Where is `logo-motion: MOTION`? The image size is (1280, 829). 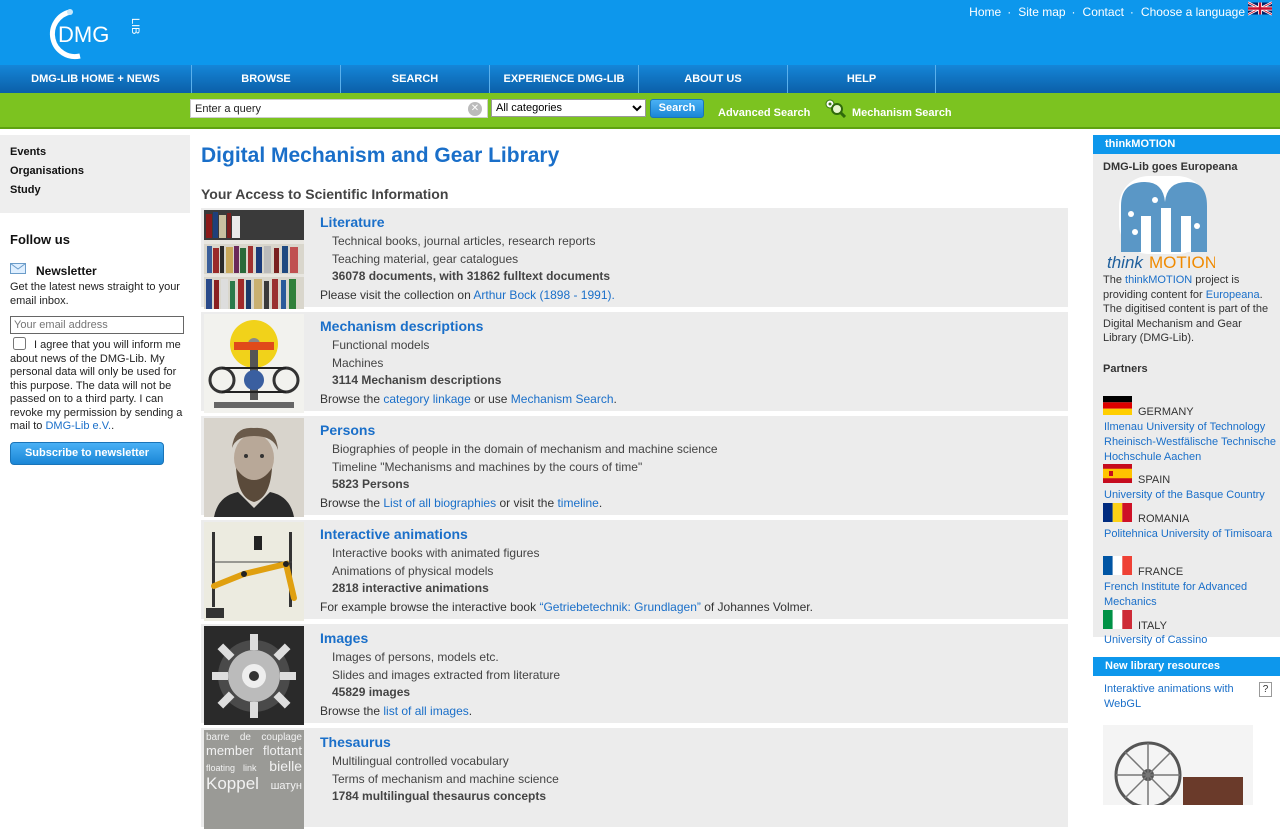 logo-motion: MOTION is located at coordinates (1182, 261).